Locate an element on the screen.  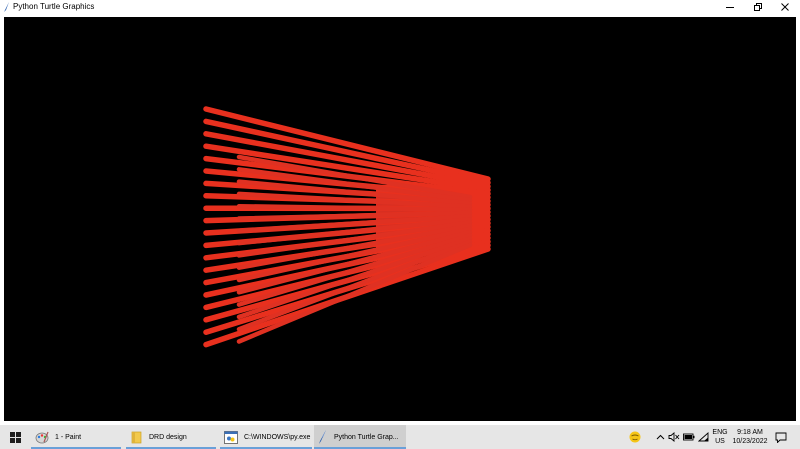
emoji-icon is located at coordinates (635, 437).